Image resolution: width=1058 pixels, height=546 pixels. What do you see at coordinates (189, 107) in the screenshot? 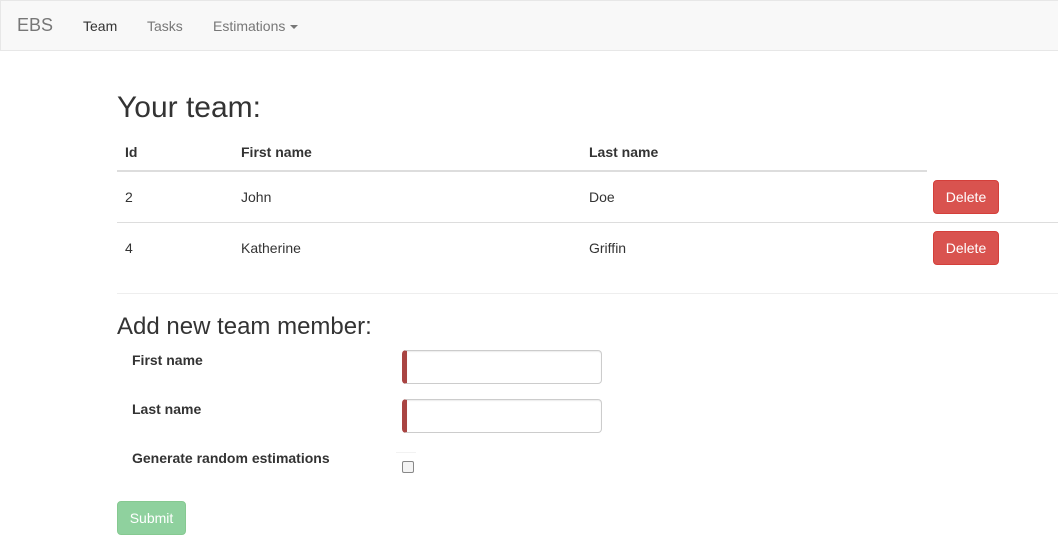
I see `team-title: Your team:` at bounding box center [189, 107].